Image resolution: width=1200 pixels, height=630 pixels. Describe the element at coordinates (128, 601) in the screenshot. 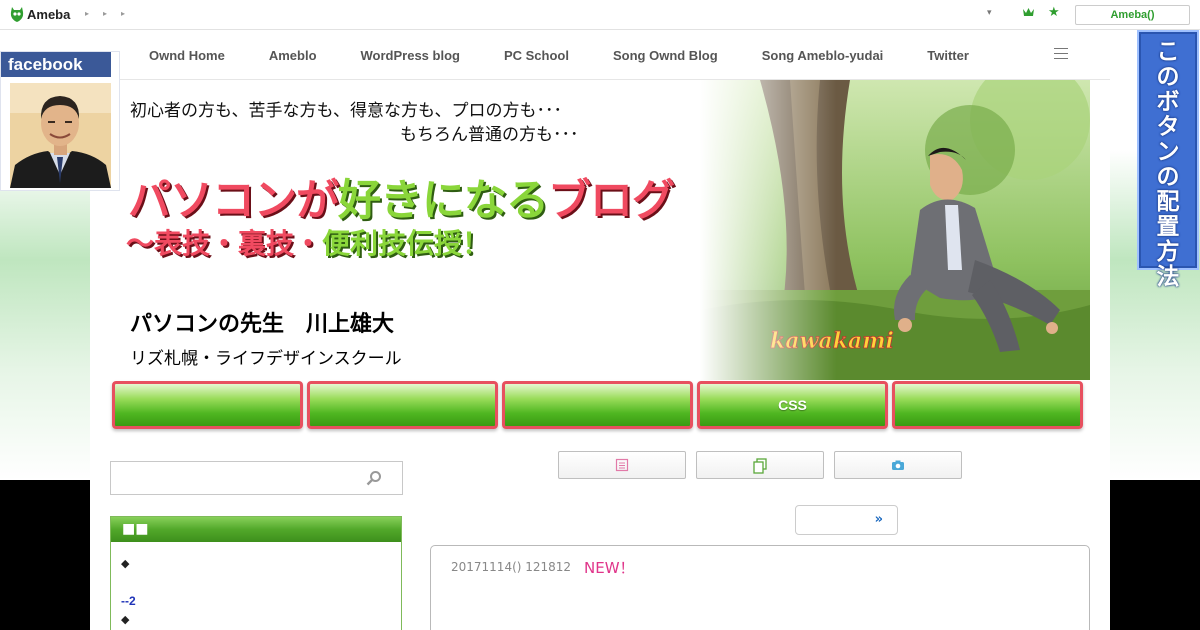

I see `widget-link: --2` at that location.